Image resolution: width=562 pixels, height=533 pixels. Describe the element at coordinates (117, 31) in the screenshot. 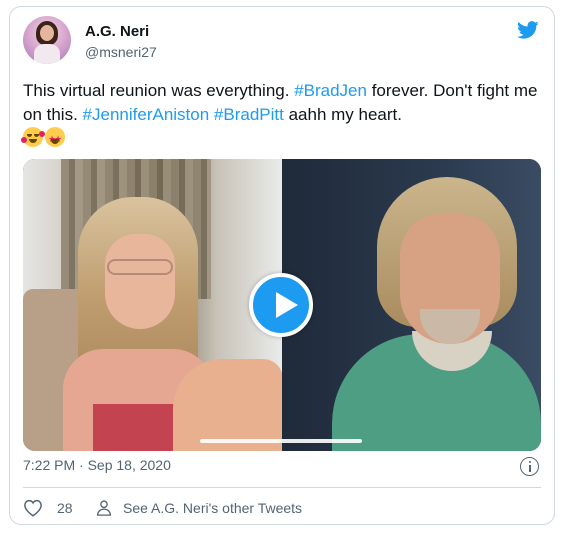

I see `user-display-name: A.G. Neri` at that location.